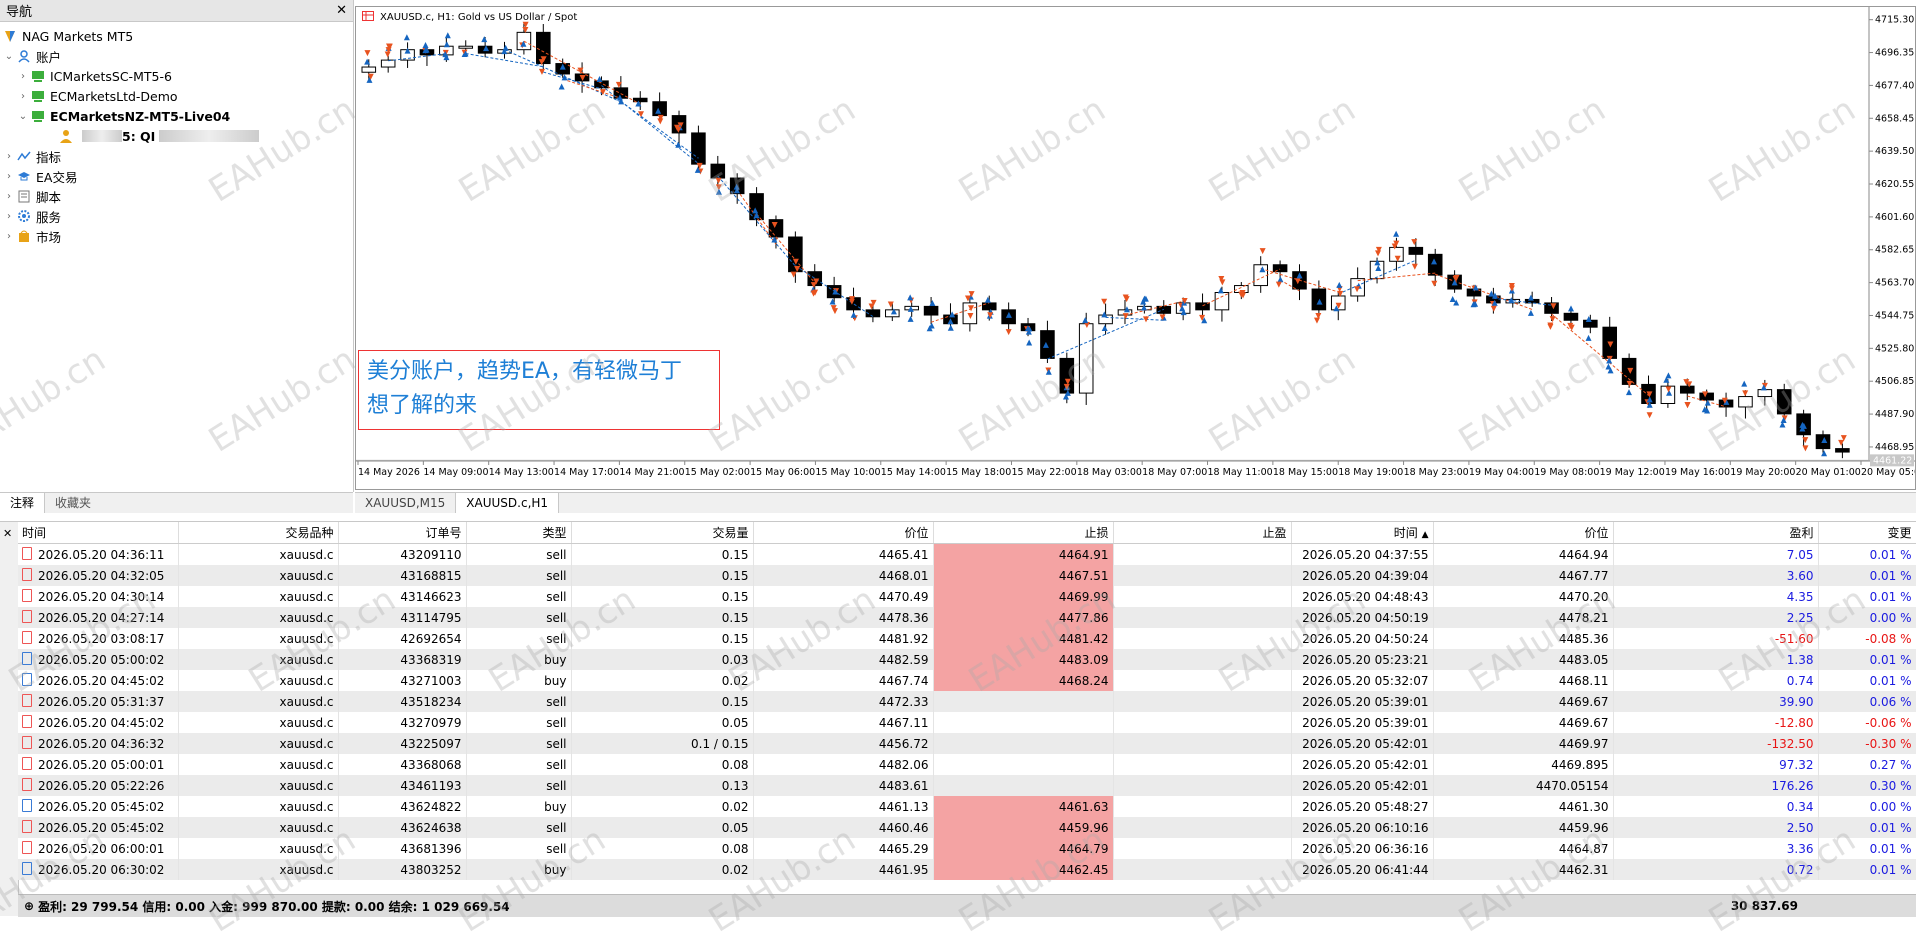  I want to click on tab-chart-m15: XAUUSD,M15, so click(406, 503).